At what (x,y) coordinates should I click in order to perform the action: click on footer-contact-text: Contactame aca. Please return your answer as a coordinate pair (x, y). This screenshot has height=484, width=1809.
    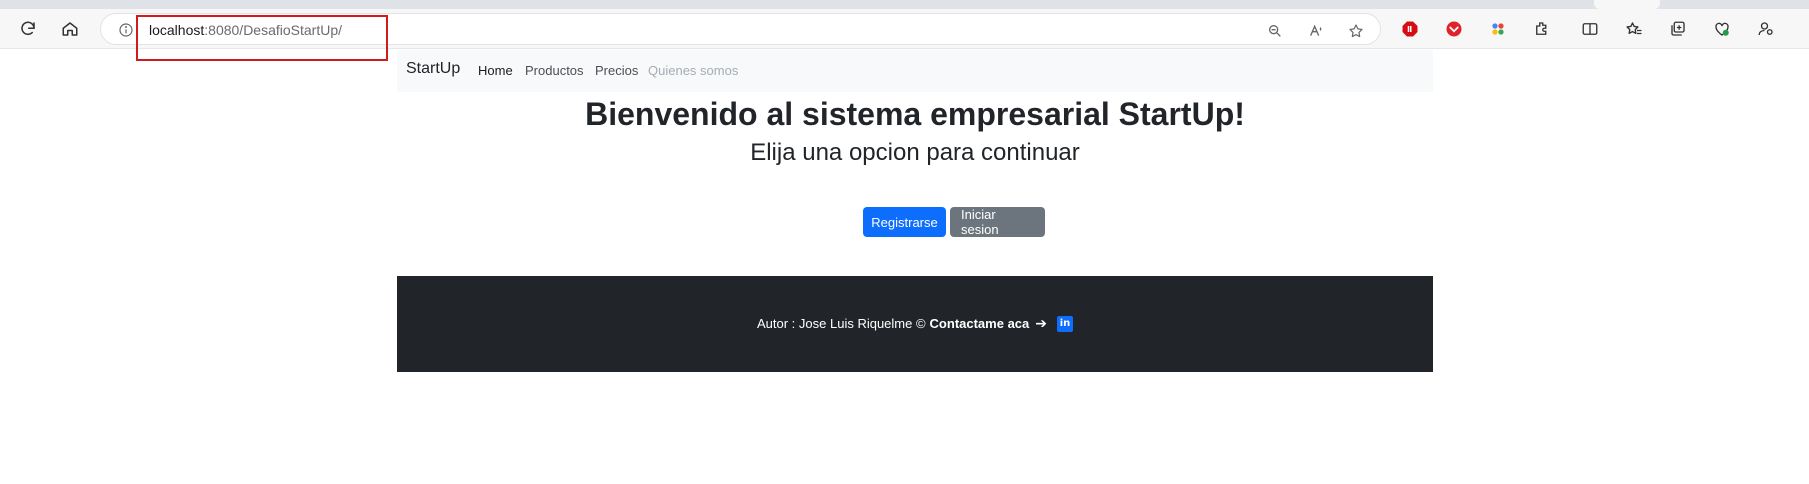
    Looking at the image, I should click on (979, 323).